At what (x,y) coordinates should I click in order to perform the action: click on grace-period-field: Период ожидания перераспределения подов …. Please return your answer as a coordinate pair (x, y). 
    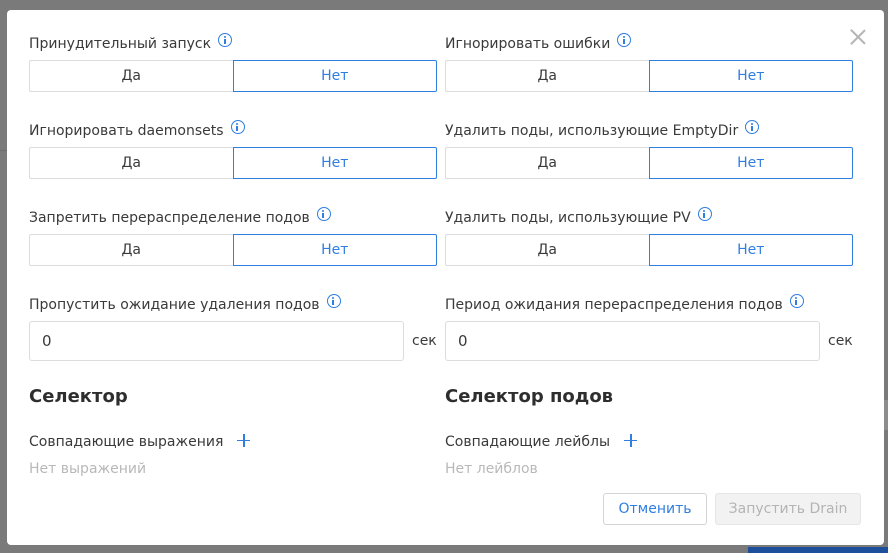
    Looking at the image, I should click on (649, 327).